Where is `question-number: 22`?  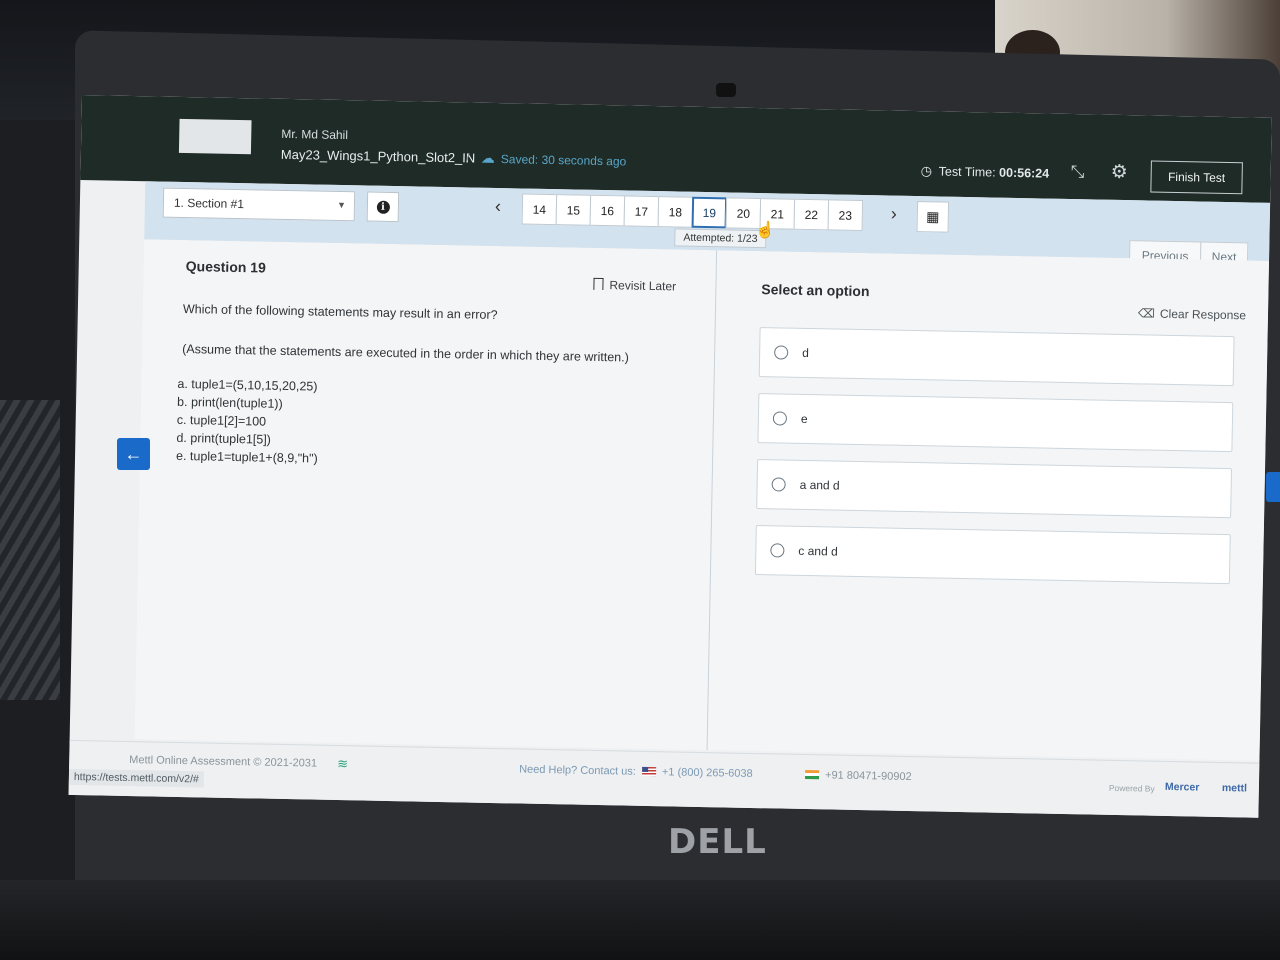
question-number: 22 is located at coordinates (811, 214).